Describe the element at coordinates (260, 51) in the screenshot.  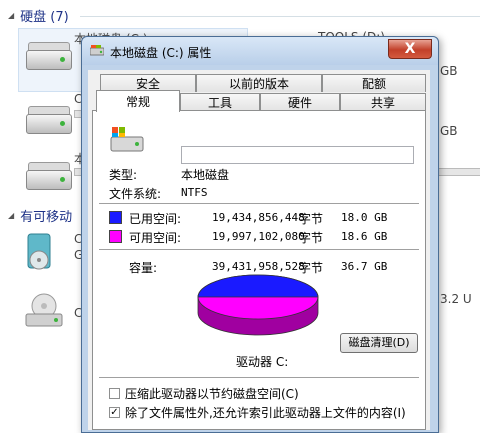
I see `dialog-titlebar: 本地磁盘 (C:) 属性 X` at that location.